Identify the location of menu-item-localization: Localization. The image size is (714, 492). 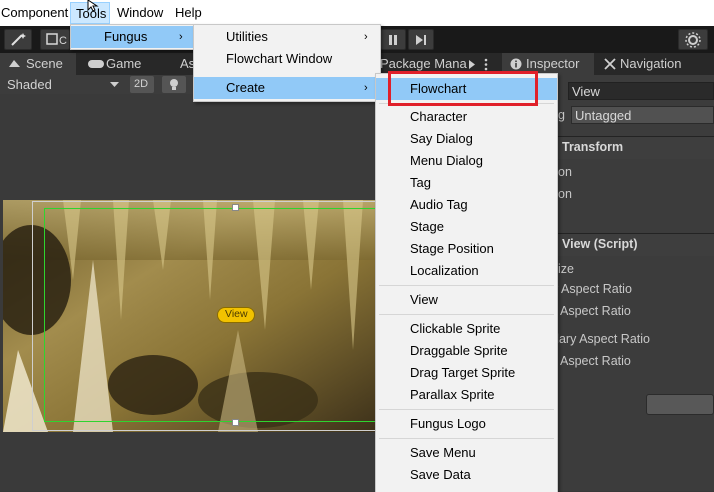
(466, 271).